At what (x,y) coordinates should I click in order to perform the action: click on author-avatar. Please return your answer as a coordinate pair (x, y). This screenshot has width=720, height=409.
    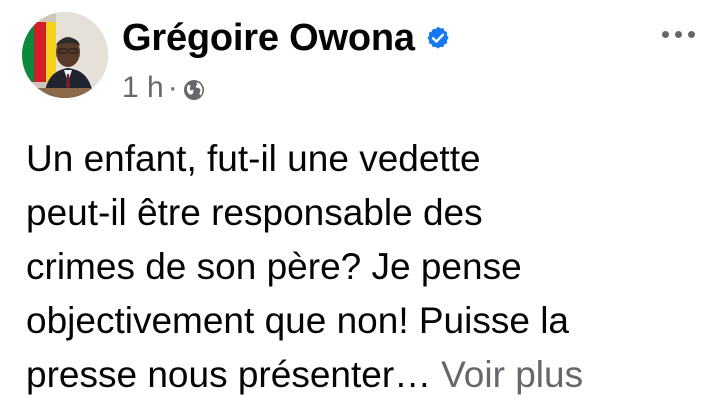
    Looking at the image, I should click on (65, 55).